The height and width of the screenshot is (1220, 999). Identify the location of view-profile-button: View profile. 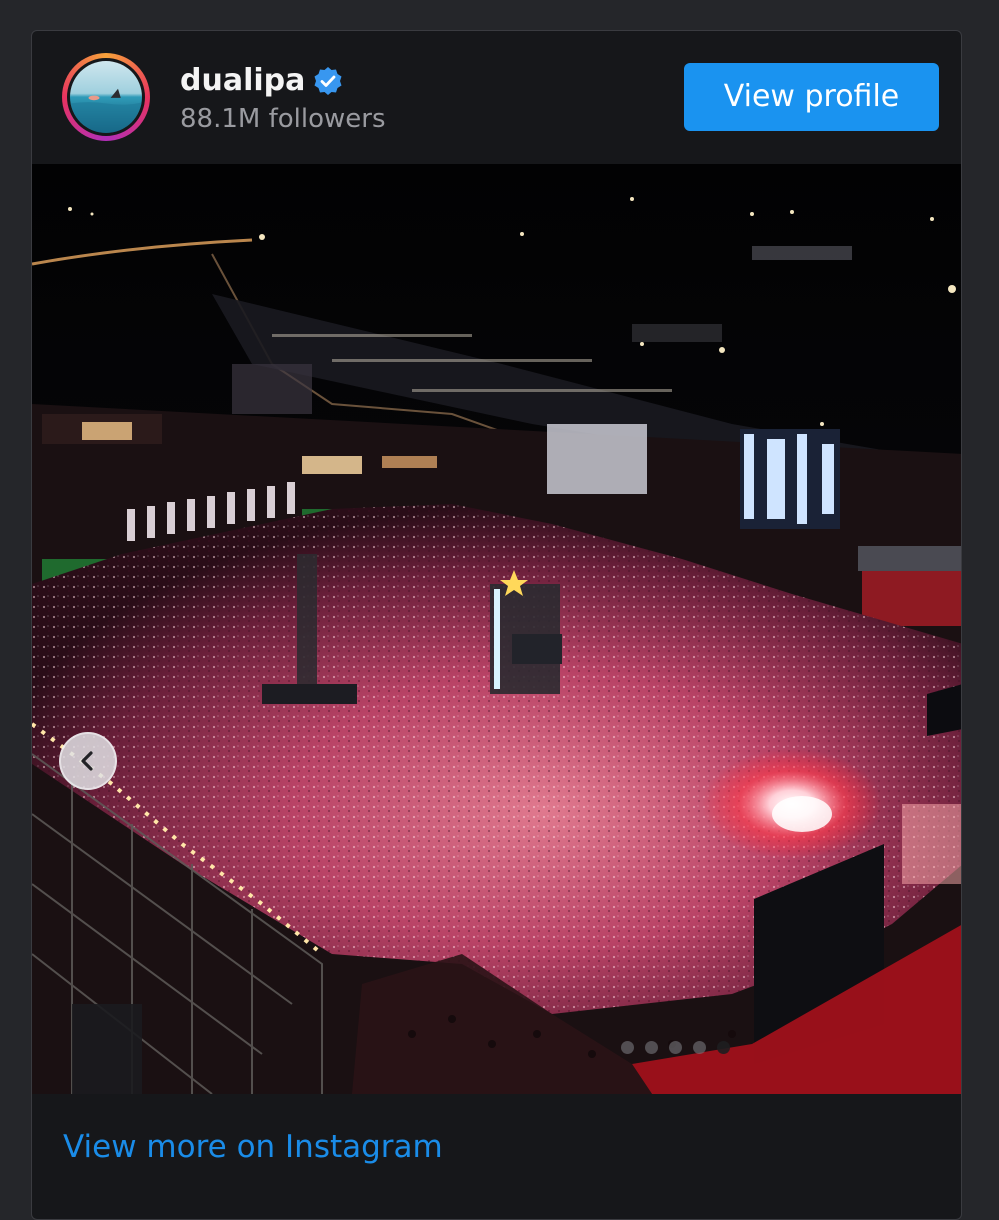
(811, 97).